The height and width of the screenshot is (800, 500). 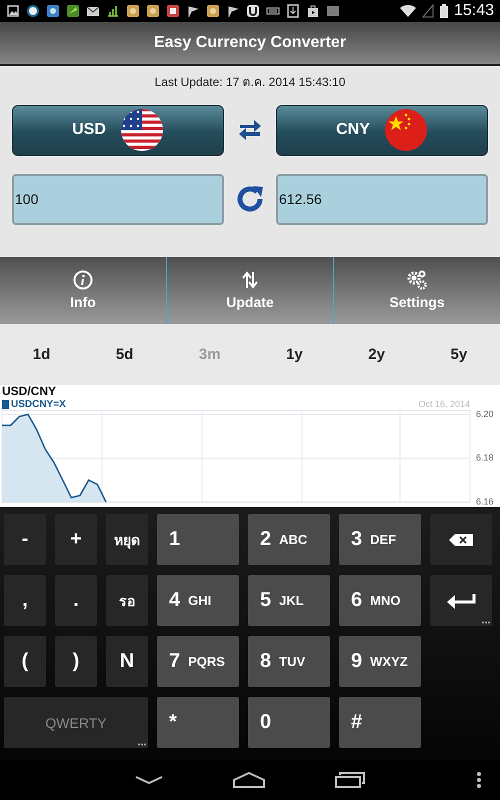 I want to click on wifi-icon, so click(x=408, y=11).